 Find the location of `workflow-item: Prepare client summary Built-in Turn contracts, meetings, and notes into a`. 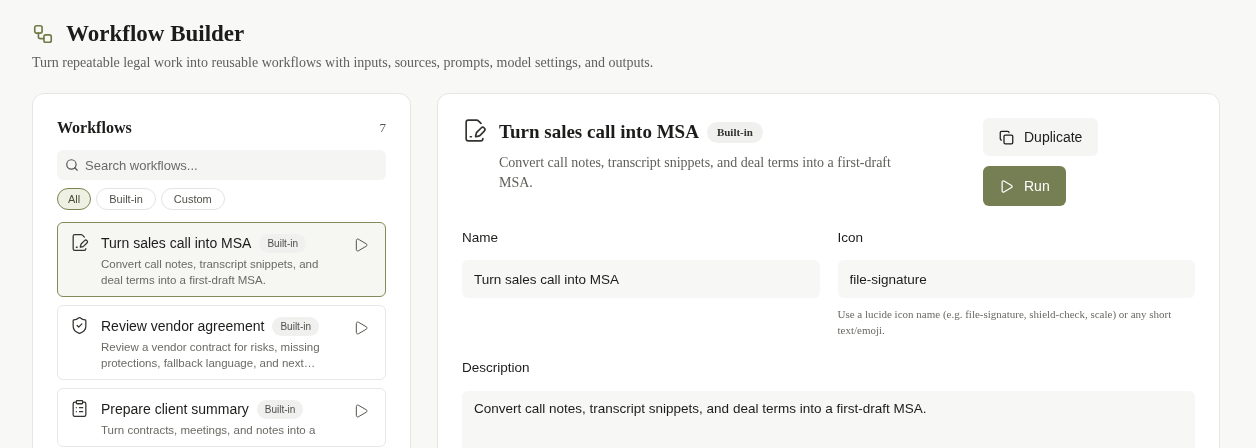

workflow-item: Prepare client summary Built-in Turn contracts, meetings, and notes into a is located at coordinates (221, 417).